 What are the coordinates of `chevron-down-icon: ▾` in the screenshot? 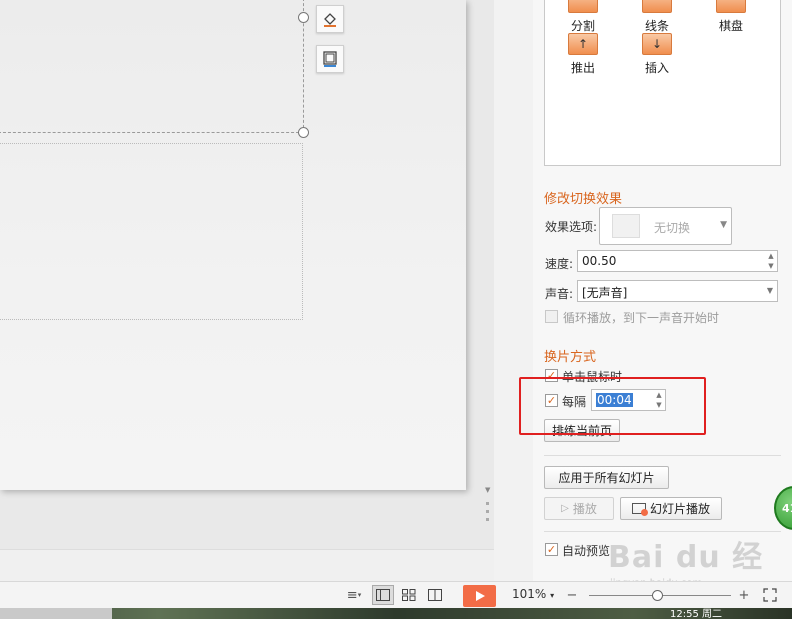 It's located at (552, 595).